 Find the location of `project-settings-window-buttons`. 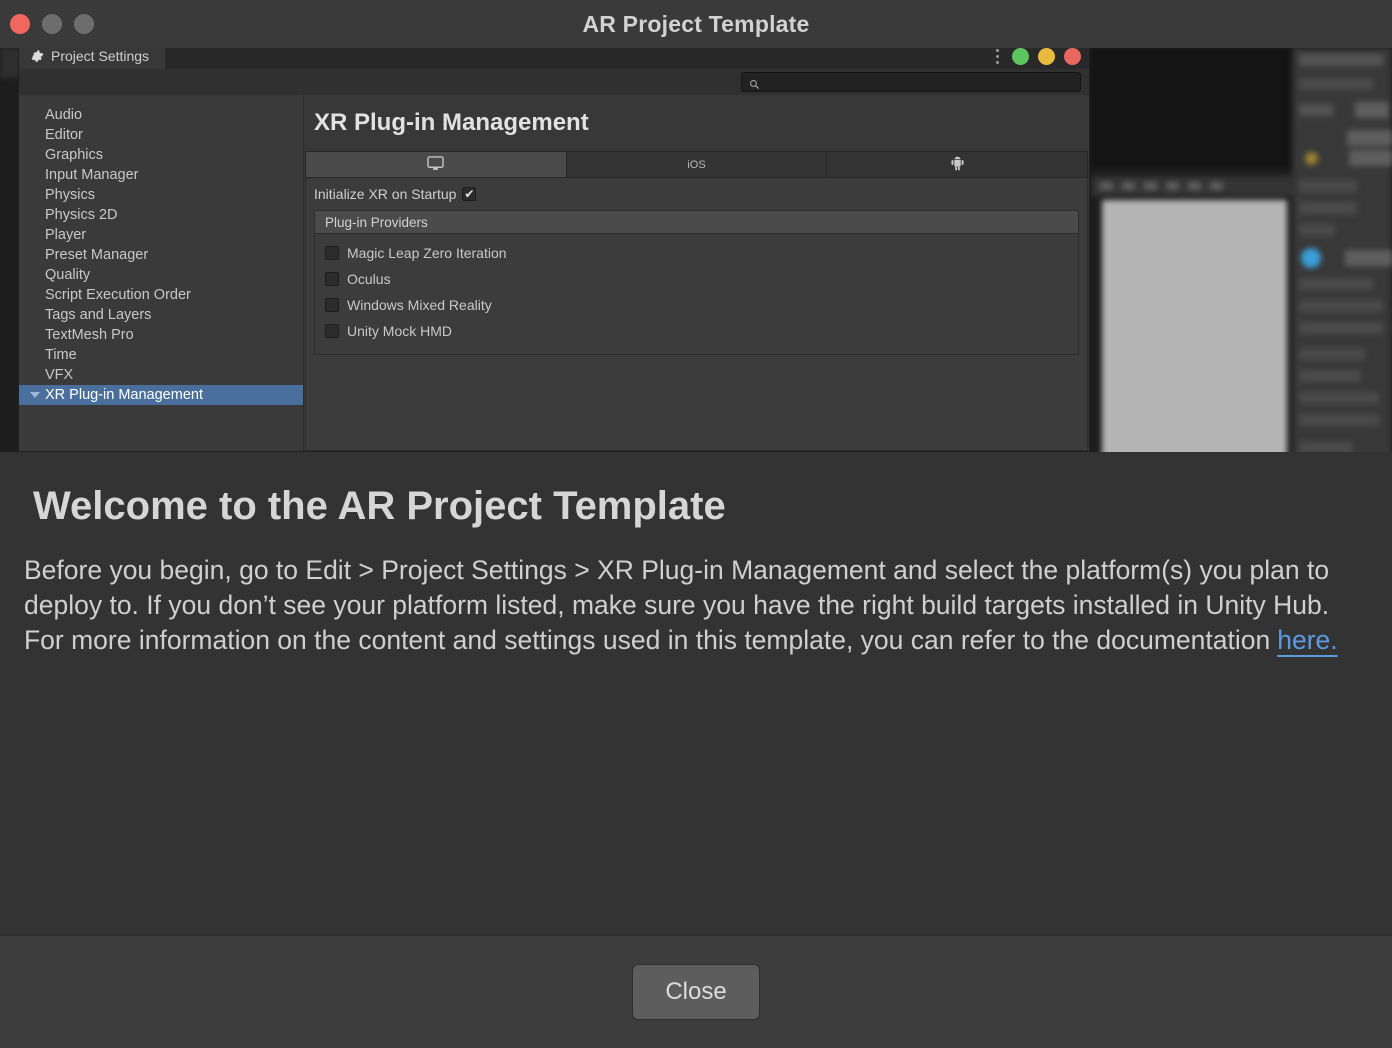

project-settings-window-buttons is located at coordinates (1038, 56).